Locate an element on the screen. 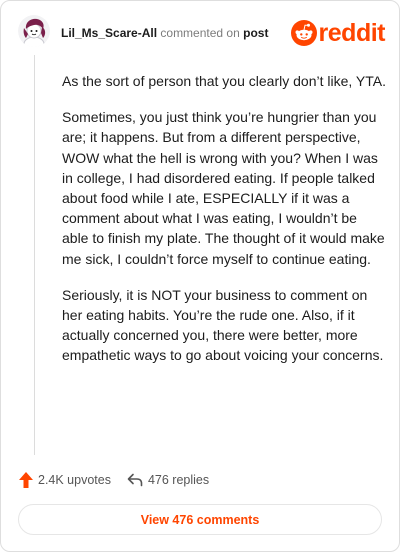 This screenshot has height=552, width=400. thread-line is located at coordinates (34, 255).